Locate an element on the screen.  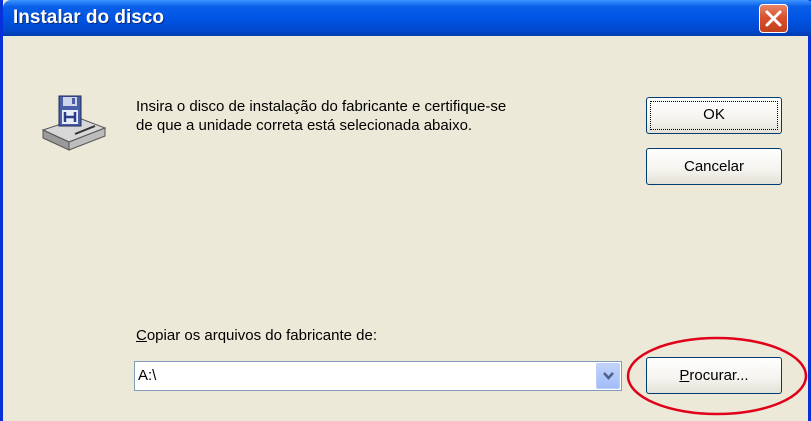
close-button is located at coordinates (773, 18).